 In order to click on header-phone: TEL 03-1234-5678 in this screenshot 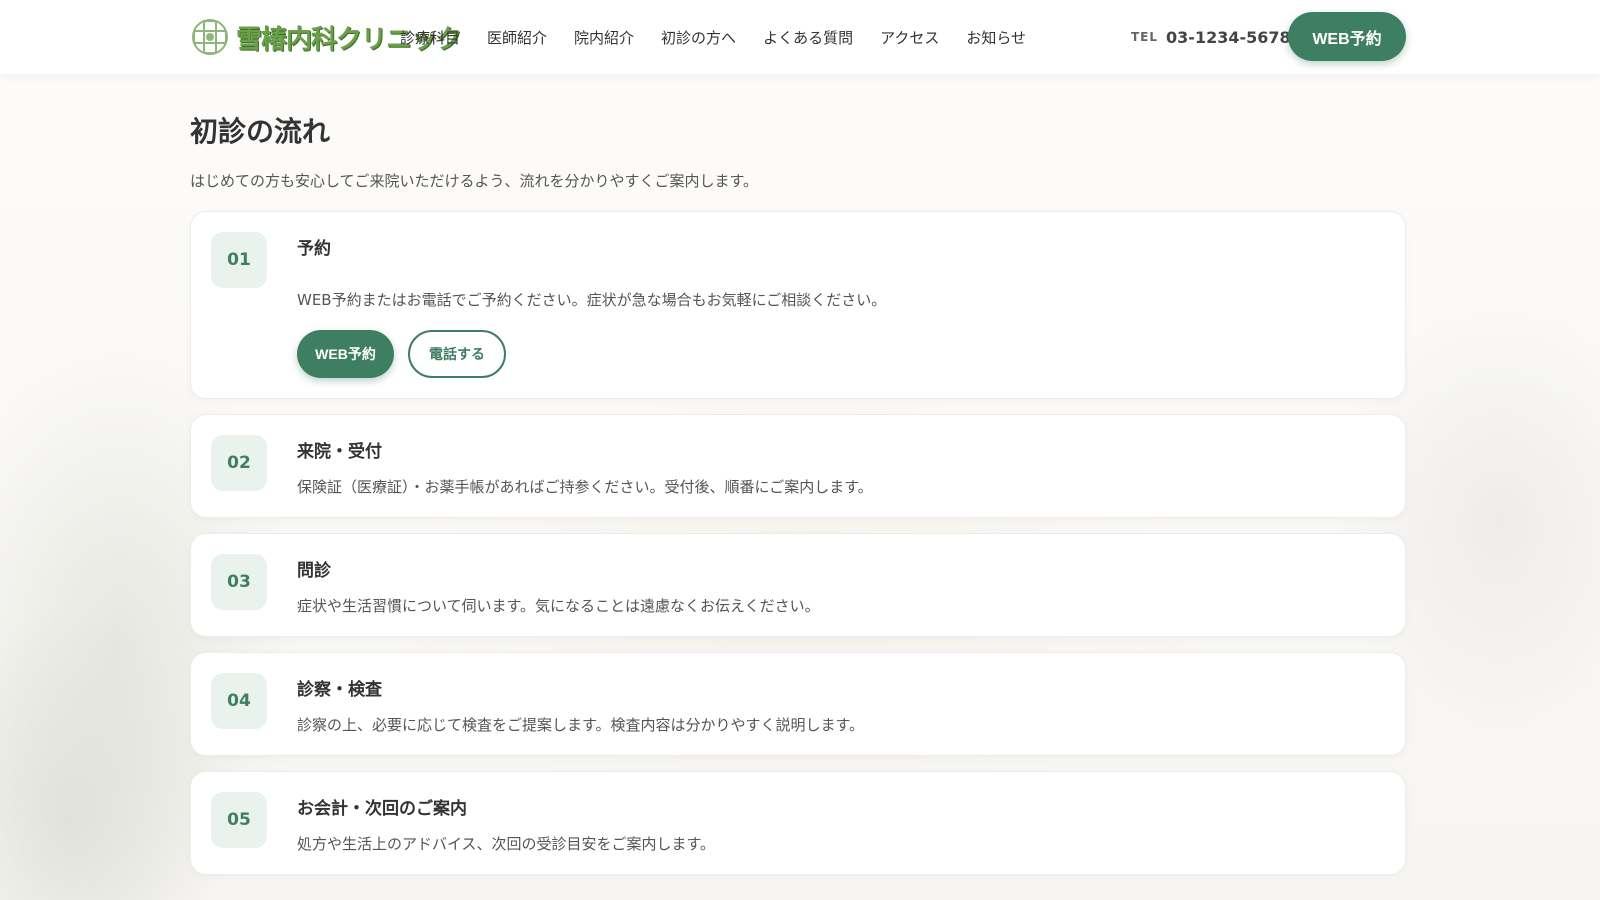, I will do `click(1211, 37)`.